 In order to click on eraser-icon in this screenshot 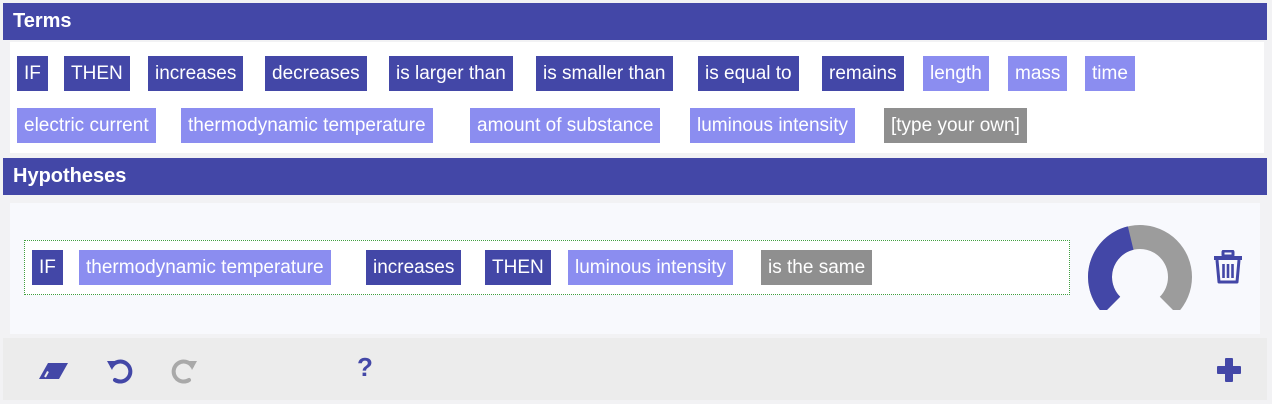, I will do `click(53, 370)`.